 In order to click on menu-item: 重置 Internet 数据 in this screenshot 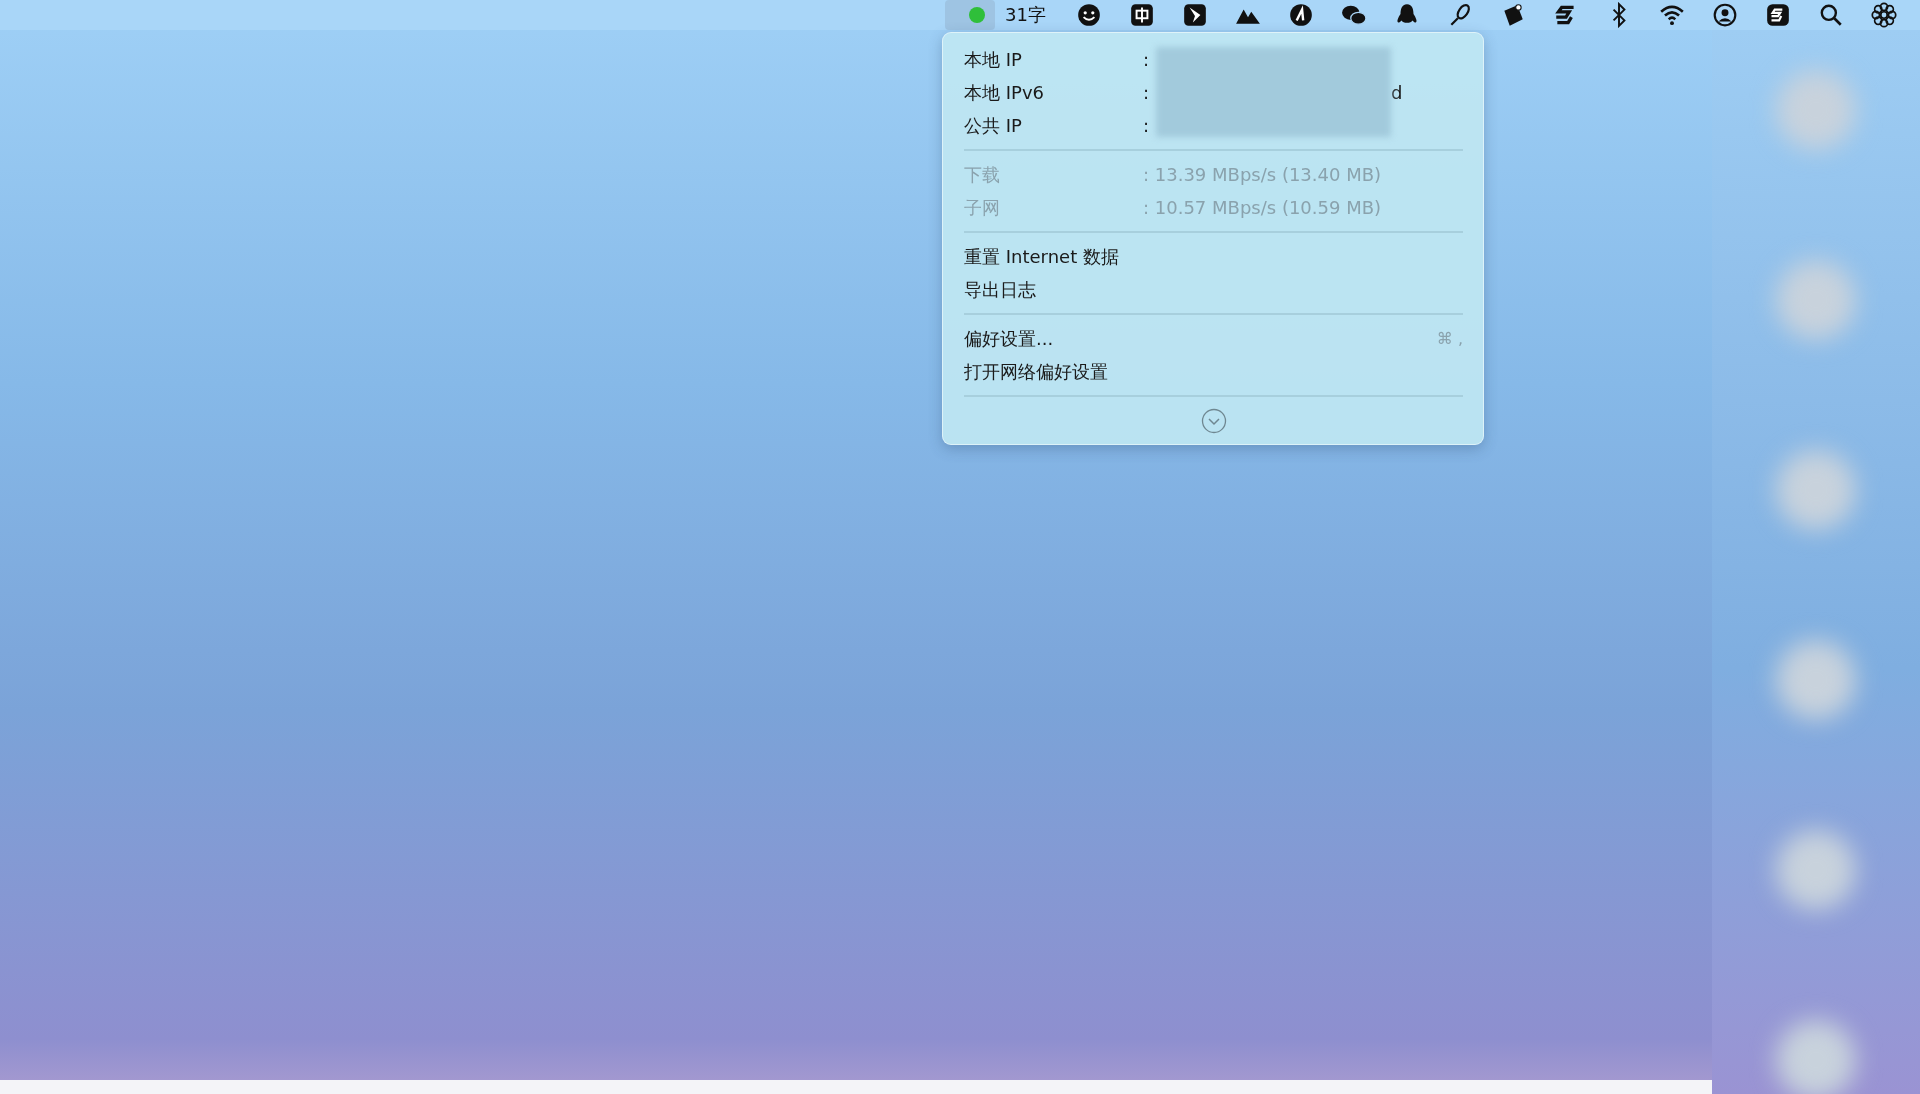, I will do `click(1213, 256)`.